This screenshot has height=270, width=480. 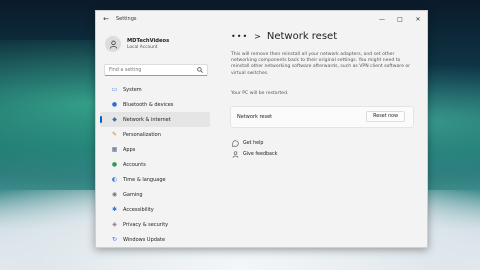 What do you see at coordinates (125, 70) in the screenshot?
I see `search-placeholder: Find a setting` at bounding box center [125, 70].